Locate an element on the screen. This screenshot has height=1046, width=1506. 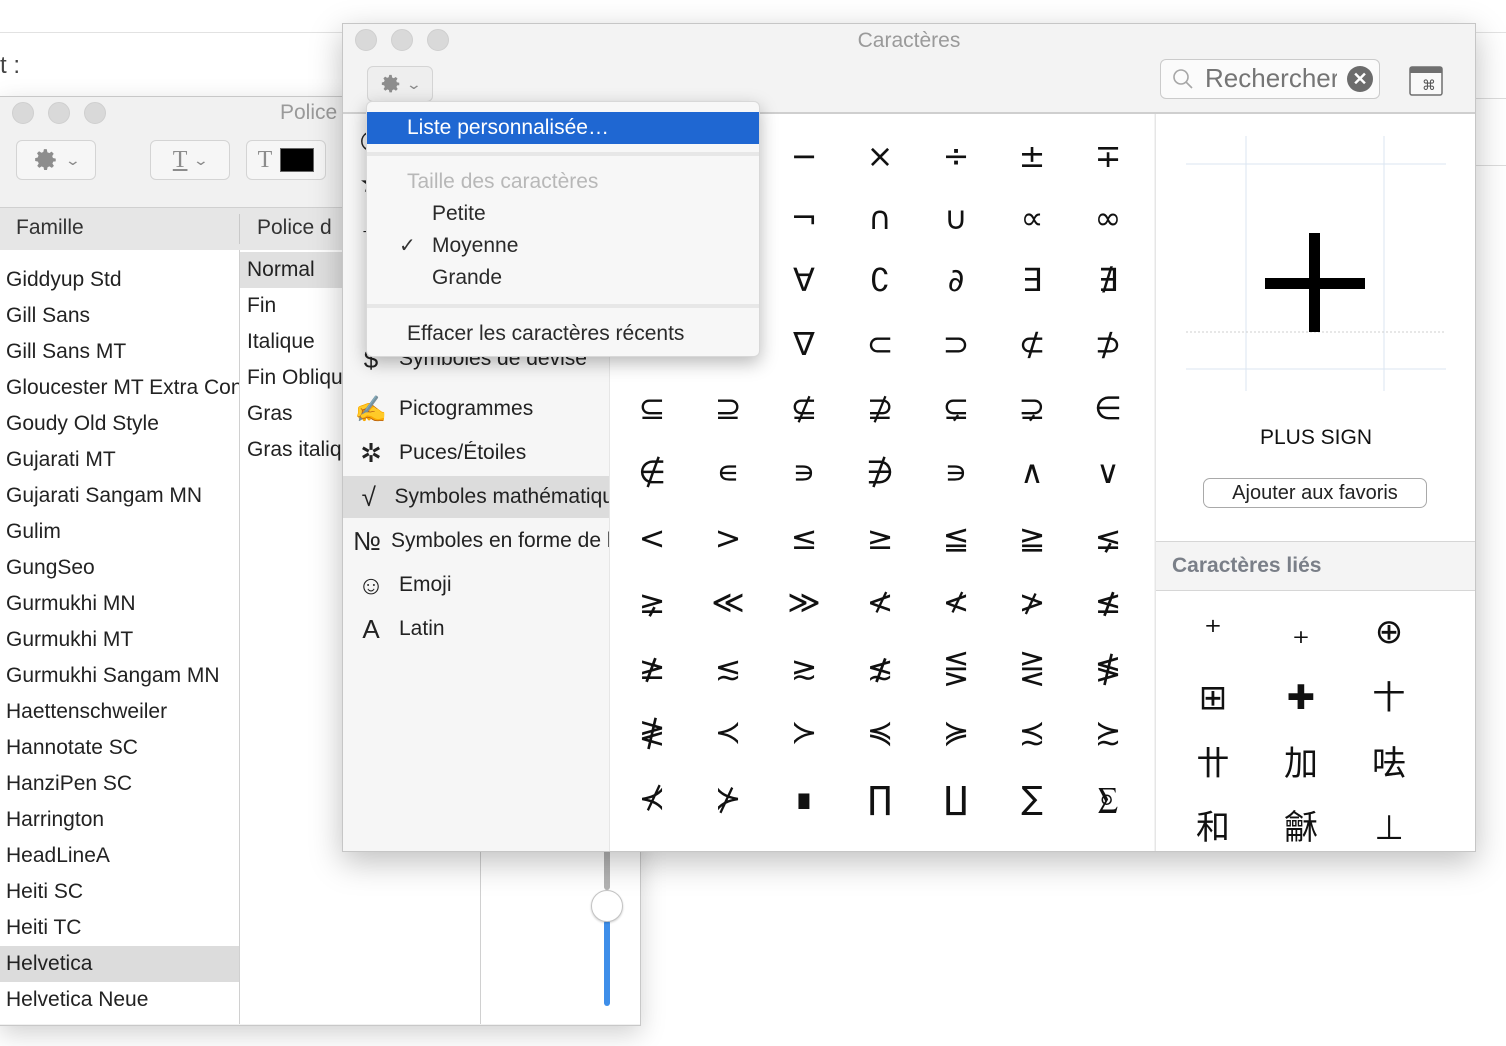
related-character: 和 is located at coordinates (1213, 823).